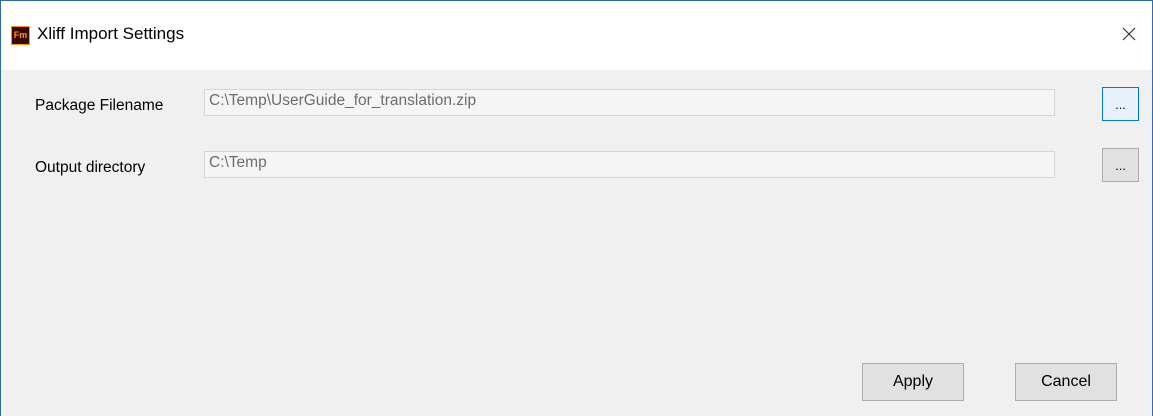 Image resolution: width=1153 pixels, height=416 pixels. I want to click on close-button, so click(1129, 35).